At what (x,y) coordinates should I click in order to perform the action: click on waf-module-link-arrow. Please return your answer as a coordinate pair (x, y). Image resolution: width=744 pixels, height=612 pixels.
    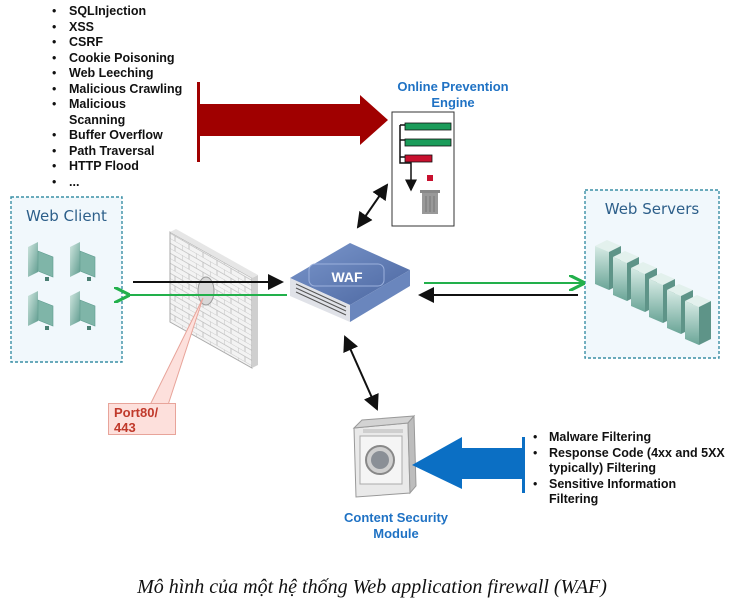
    Looking at the image, I should click on (361, 373).